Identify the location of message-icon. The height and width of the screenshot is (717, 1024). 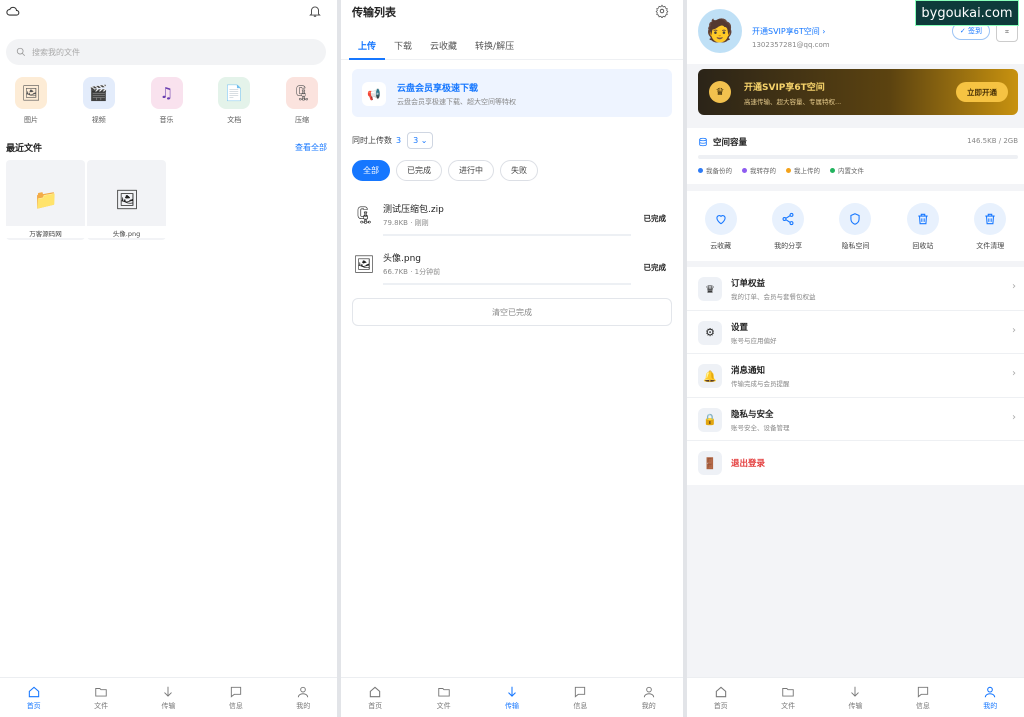
(580, 692).